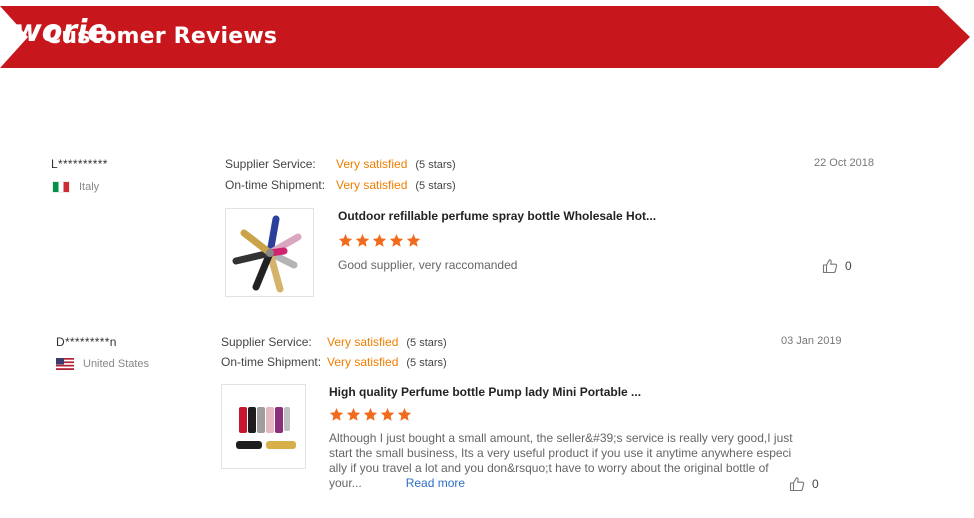 The height and width of the screenshot is (518, 974). What do you see at coordinates (79, 164) in the screenshot?
I see `reviewer-name: L**********` at bounding box center [79, 164].